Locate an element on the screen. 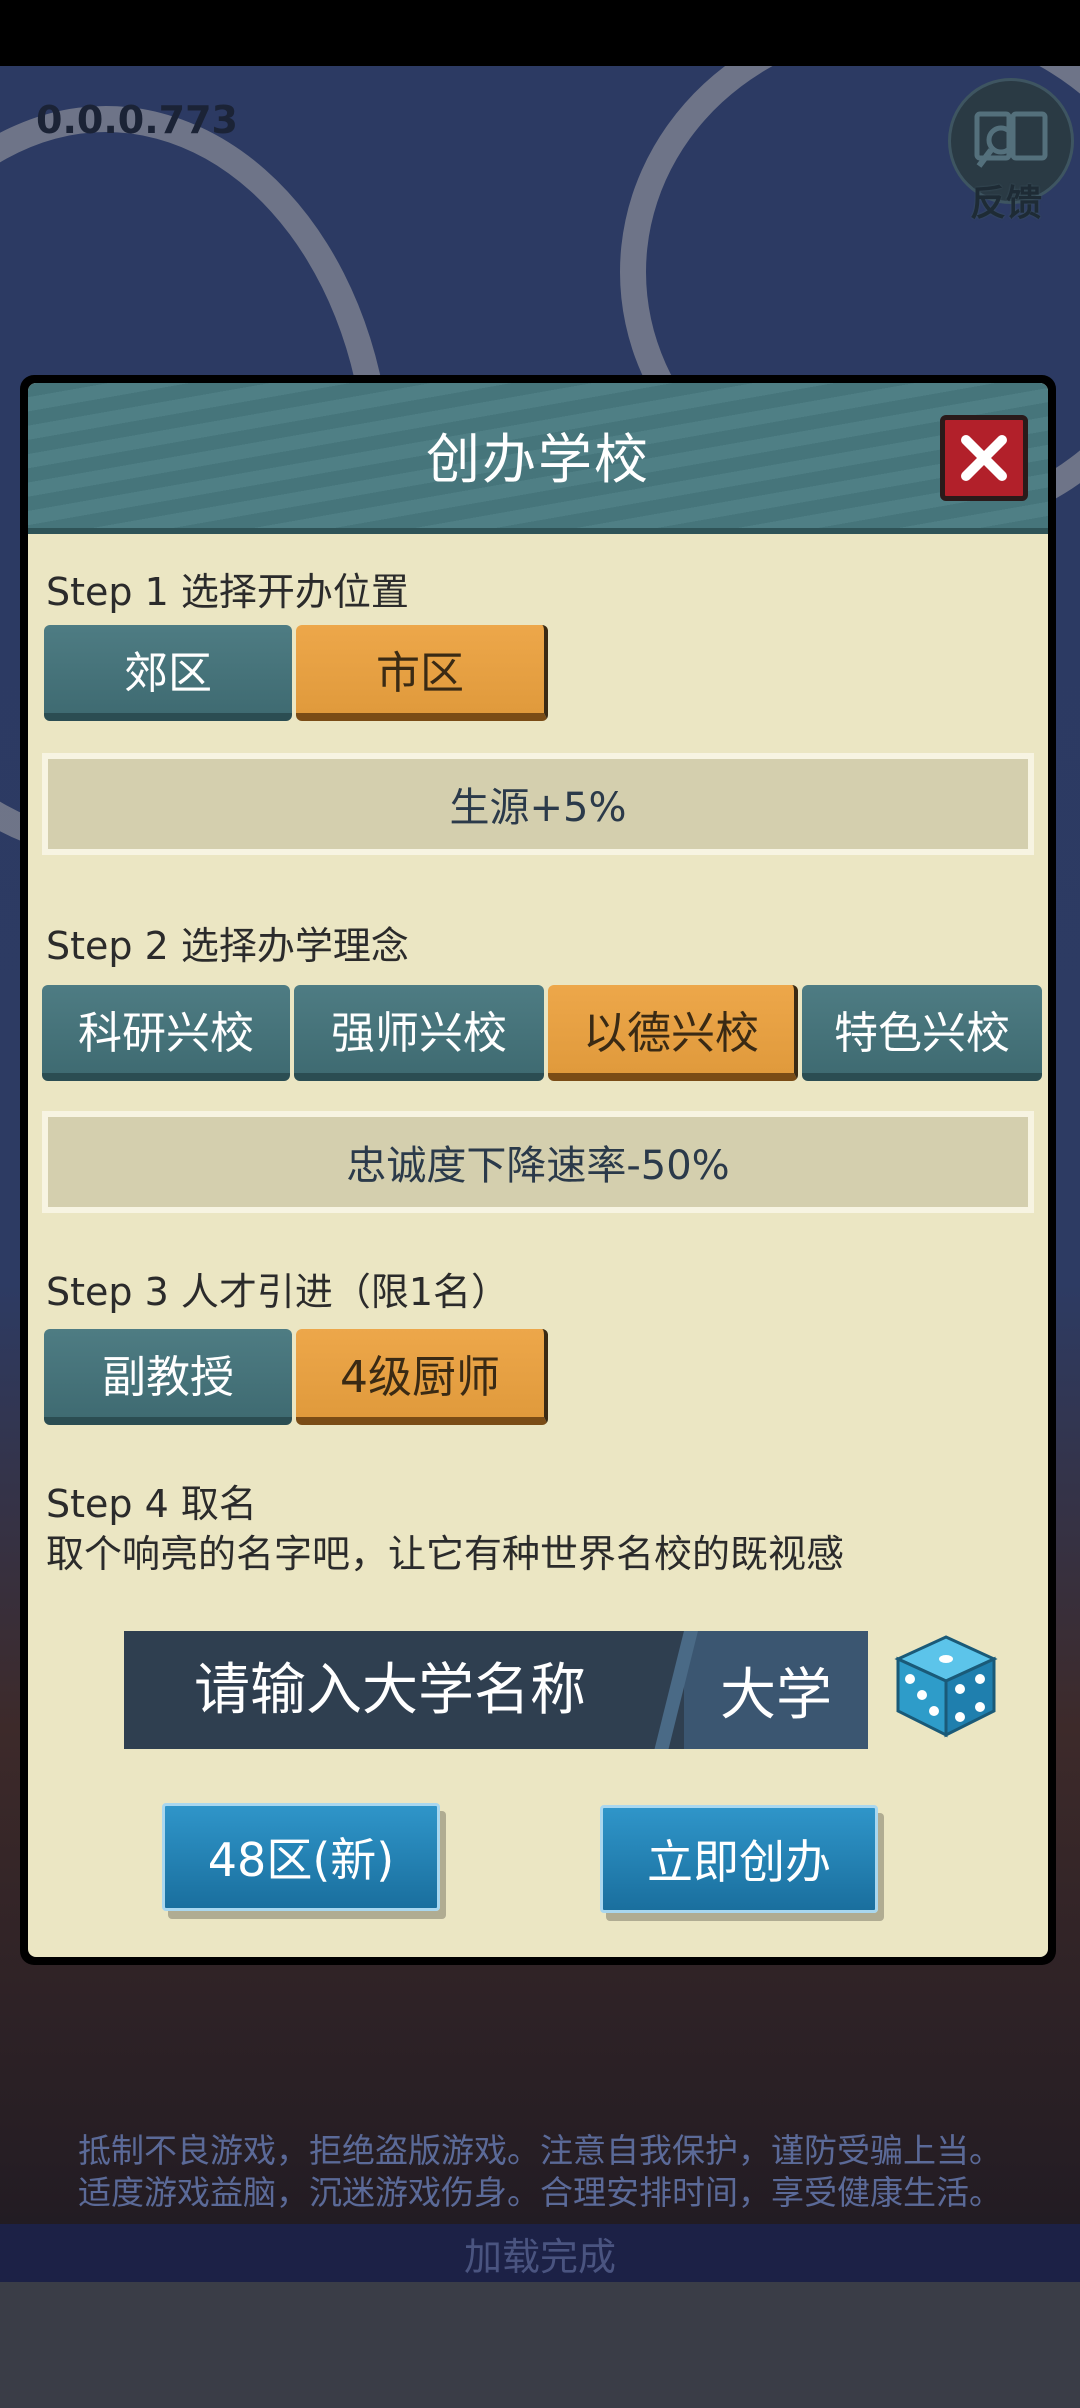  philosophy-option-teachers: 强师兴校 is located at coordinates (419, 1033).